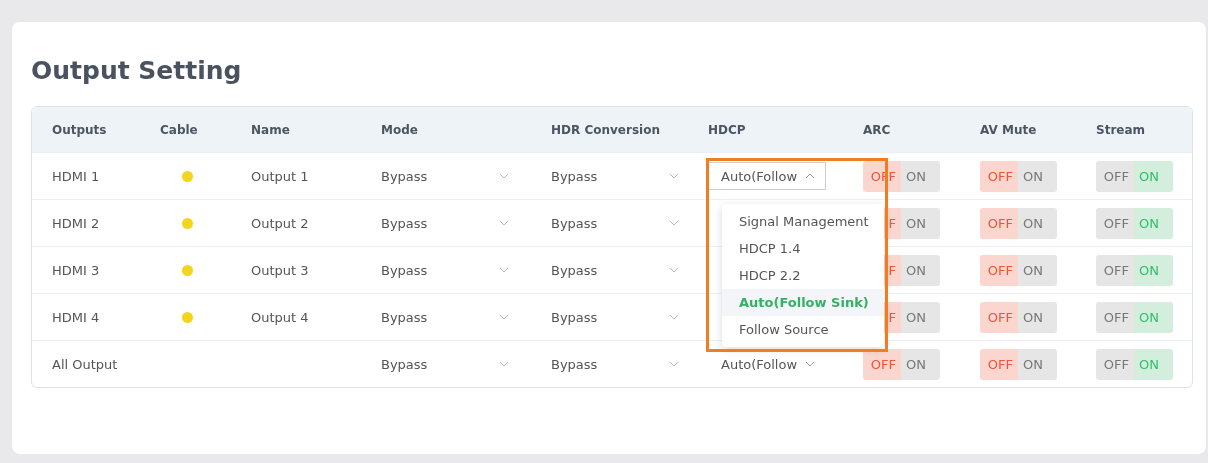 This screenshot has height=463, width=1208. I want to click on column-header: Outputs, so click(80, 129).